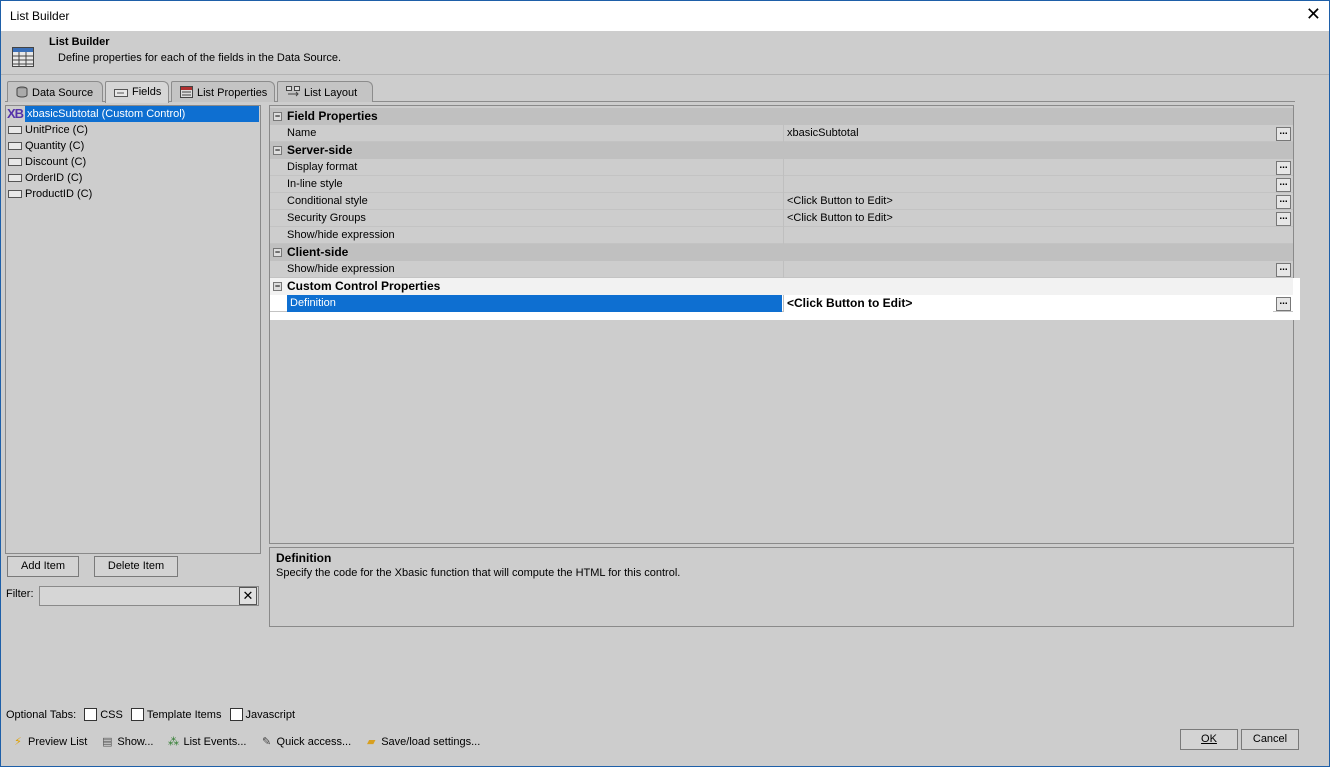  What do you see at coordinates (318, 252) in the screenshot?
I see `category-title: Client-side` at bounding box center [318, 252].